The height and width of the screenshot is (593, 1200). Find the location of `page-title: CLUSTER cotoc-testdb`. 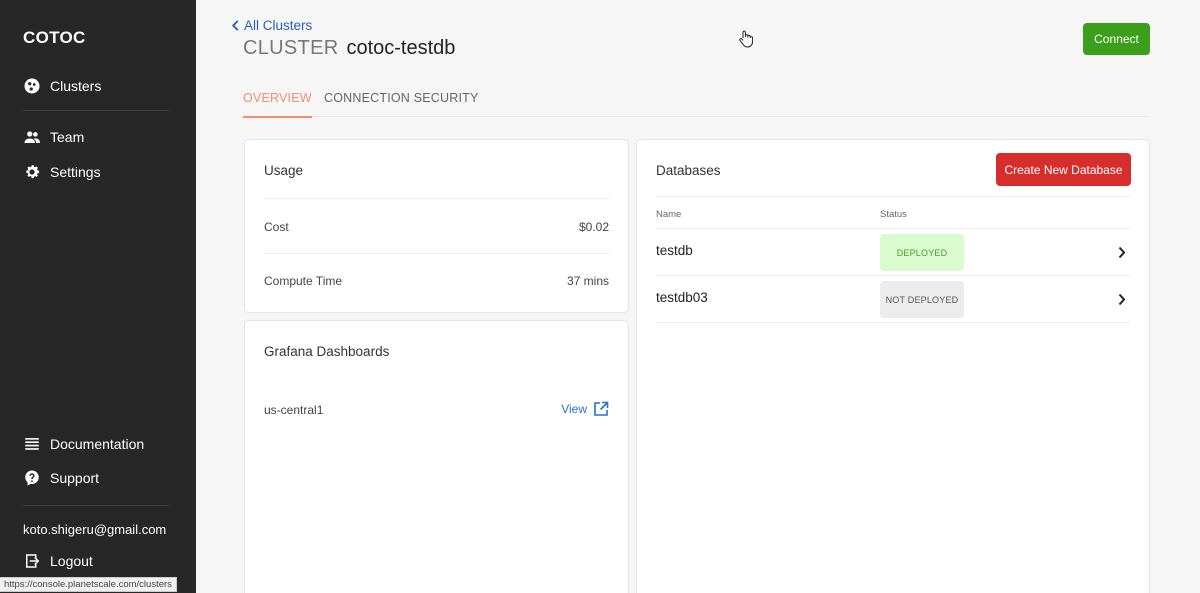

page-title: CLUSTER cotoc-testdb is located at coordinates (349, 48).